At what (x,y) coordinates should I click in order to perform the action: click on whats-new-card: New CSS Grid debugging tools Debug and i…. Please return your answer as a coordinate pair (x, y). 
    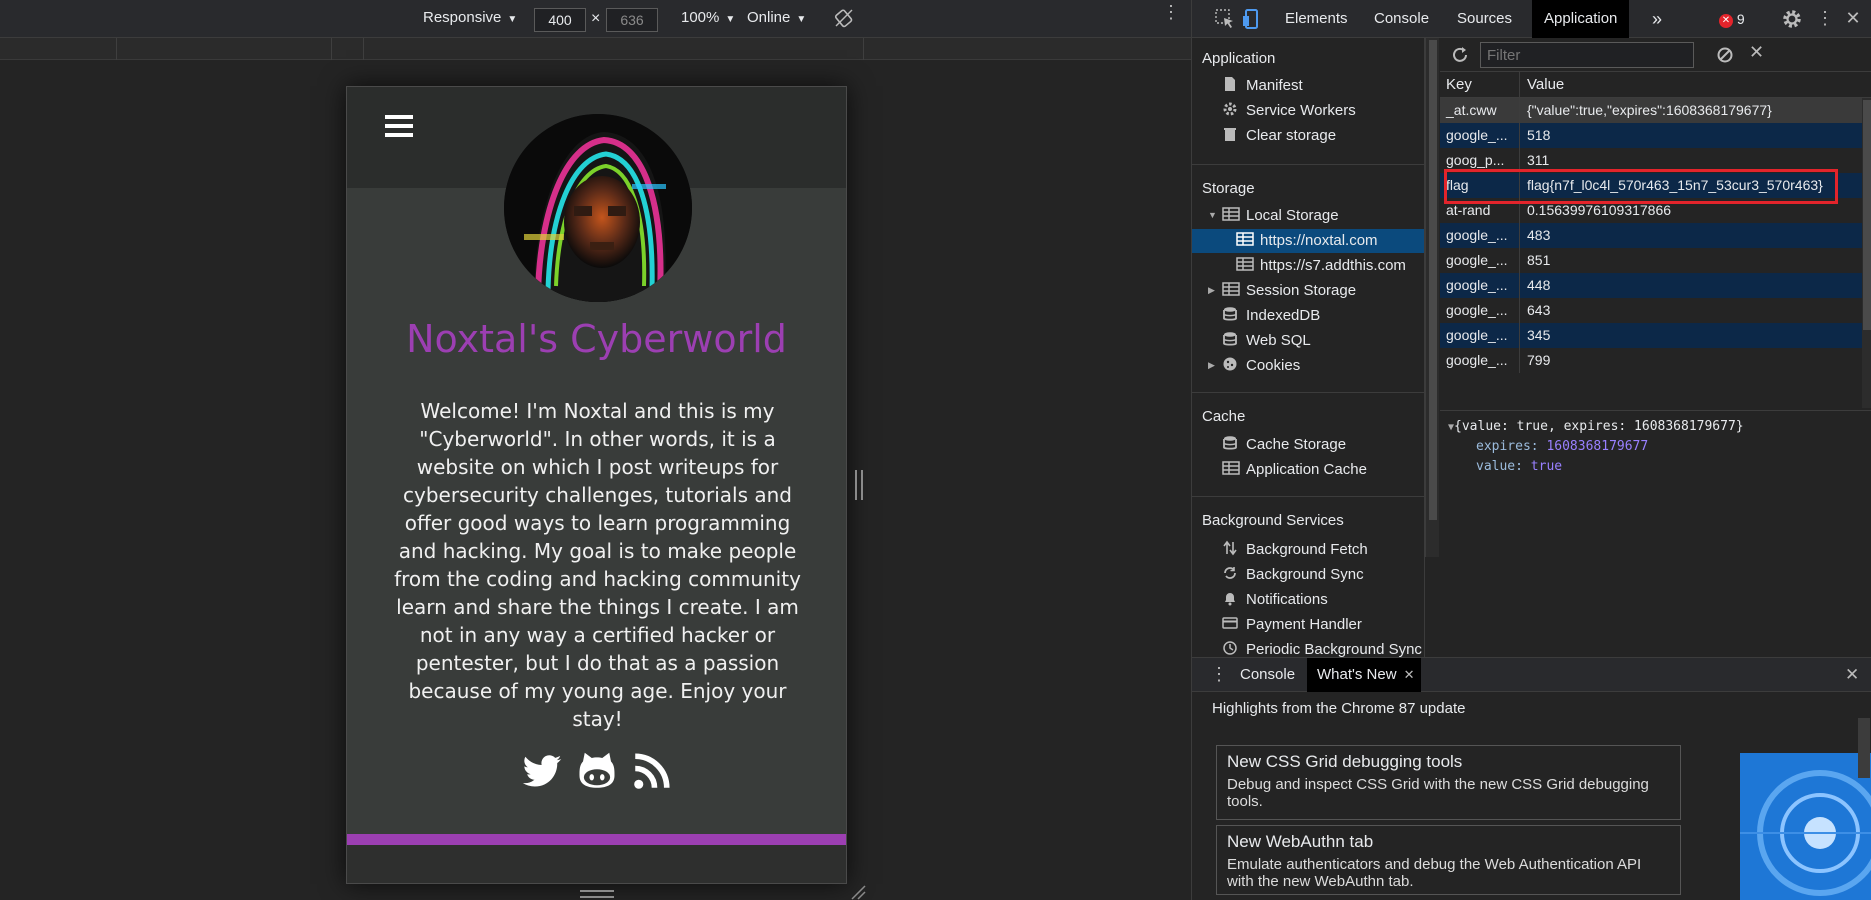
    Looking at the image, I should click on (1448, 782).